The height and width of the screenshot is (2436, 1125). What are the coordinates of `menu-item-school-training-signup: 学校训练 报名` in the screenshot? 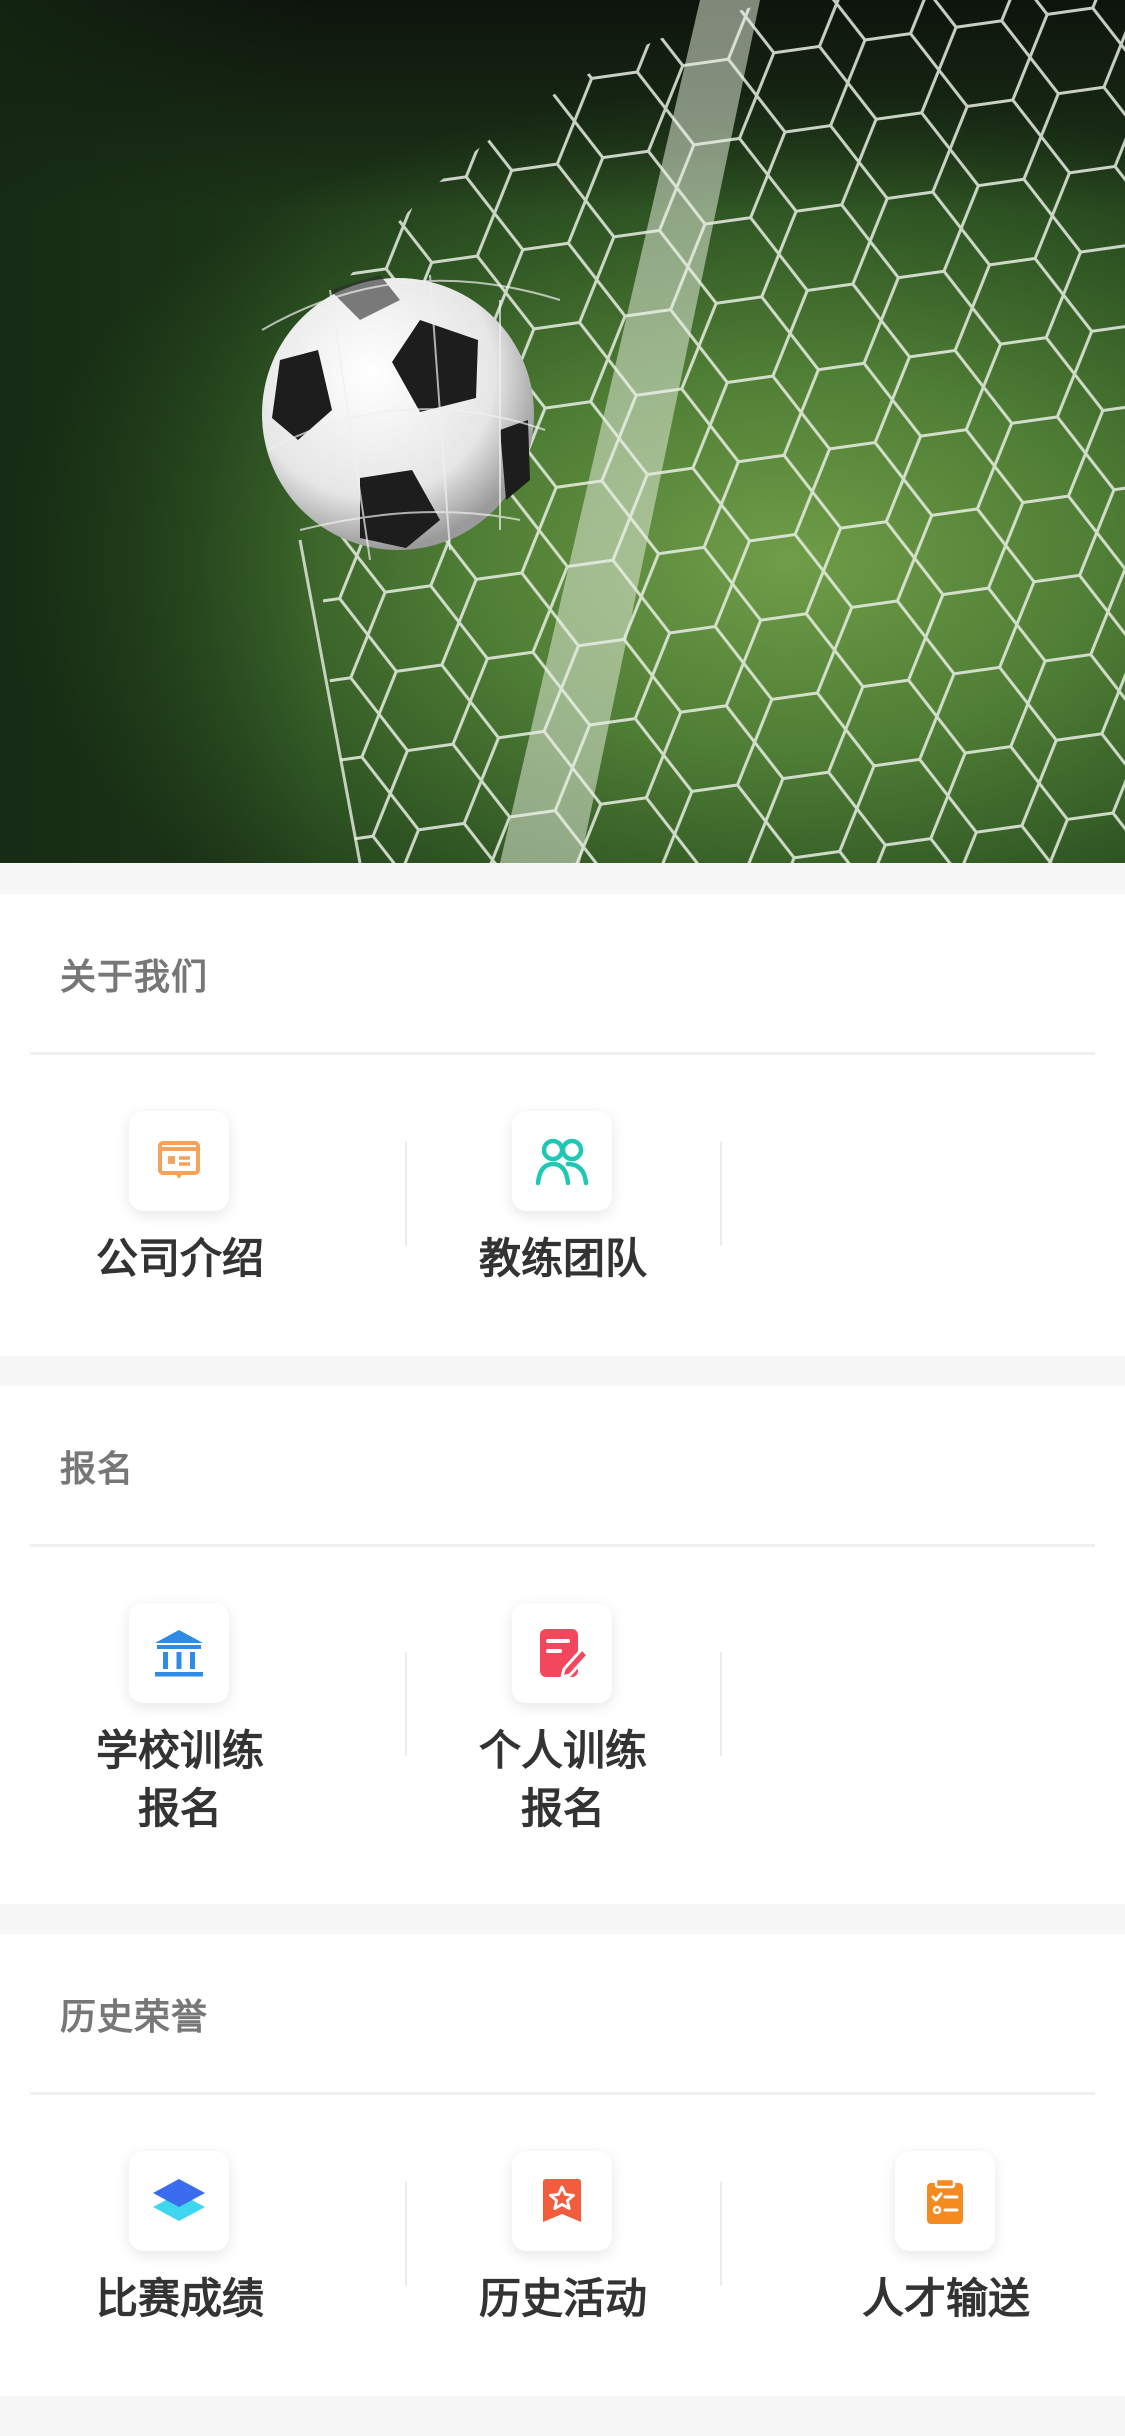 It's located at (180, 1722).